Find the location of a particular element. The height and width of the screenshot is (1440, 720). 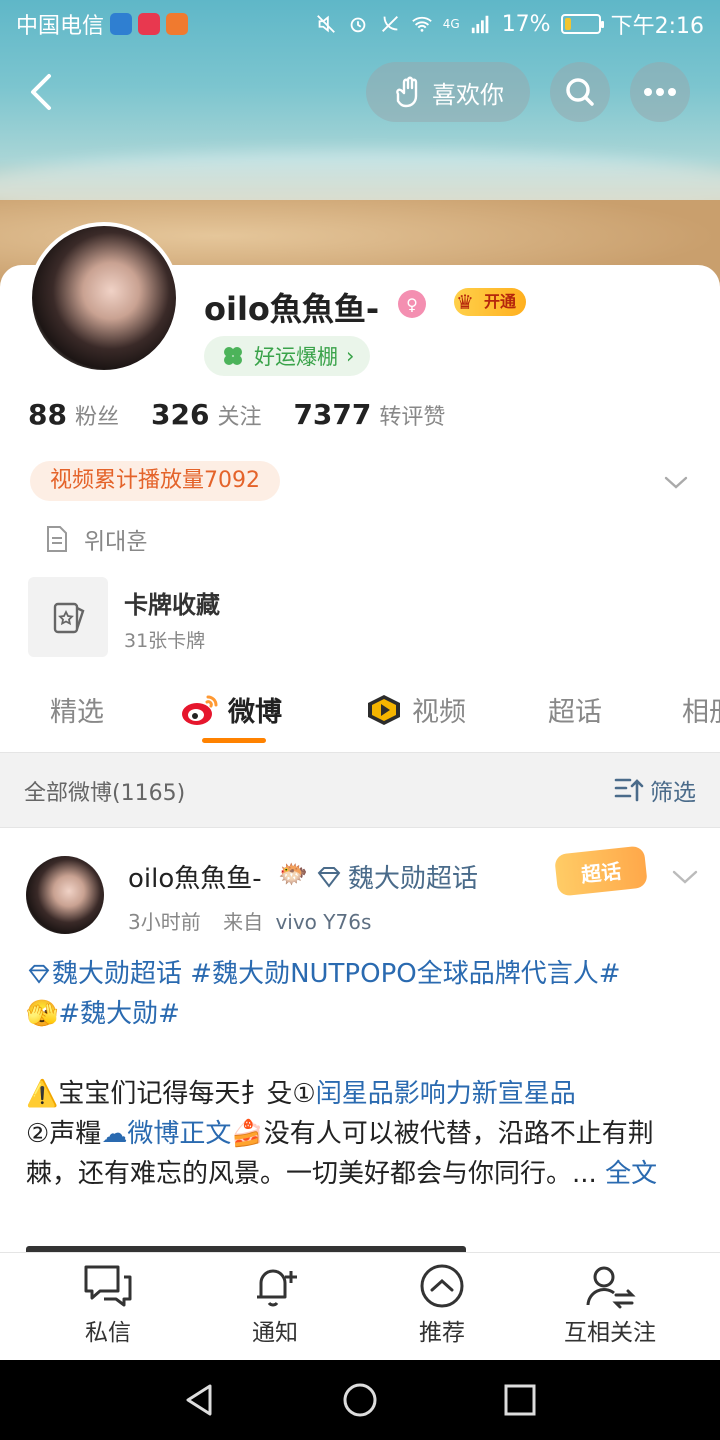

tab-featured: 精选 is located at coordinates (77, 709).